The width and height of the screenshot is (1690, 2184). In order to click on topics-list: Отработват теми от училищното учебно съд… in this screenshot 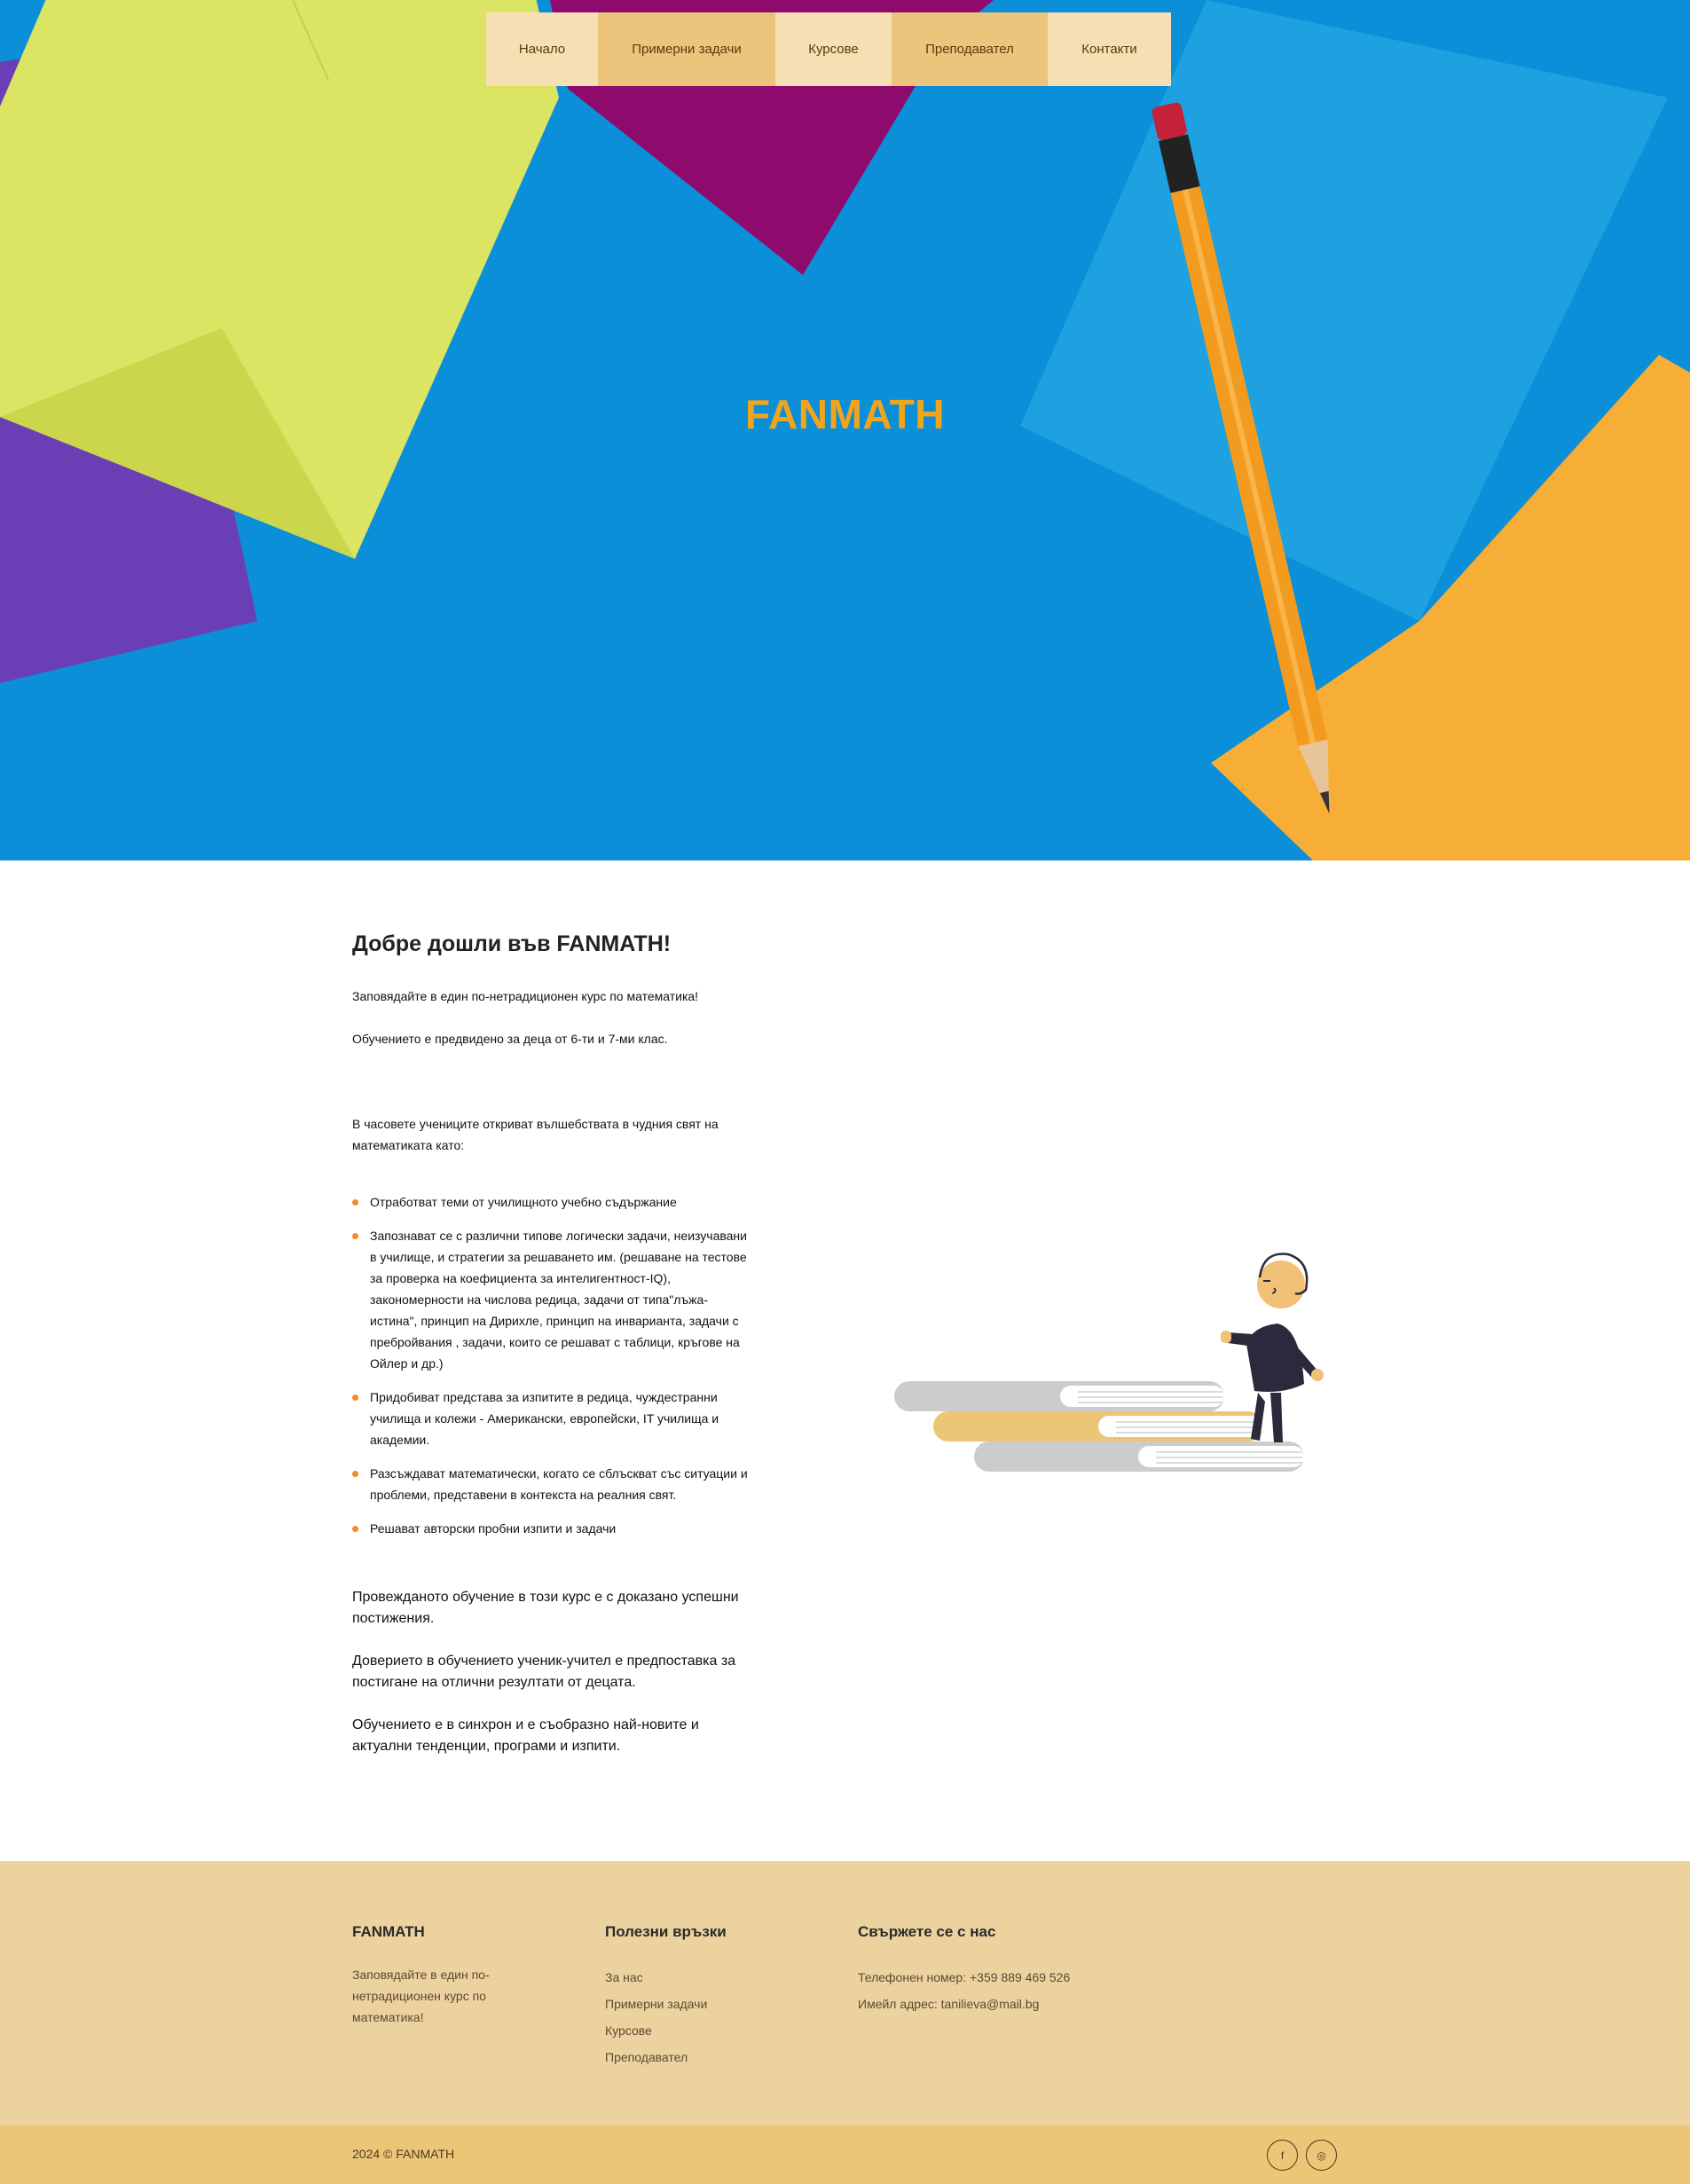, I will do `click(552, 1365)`.